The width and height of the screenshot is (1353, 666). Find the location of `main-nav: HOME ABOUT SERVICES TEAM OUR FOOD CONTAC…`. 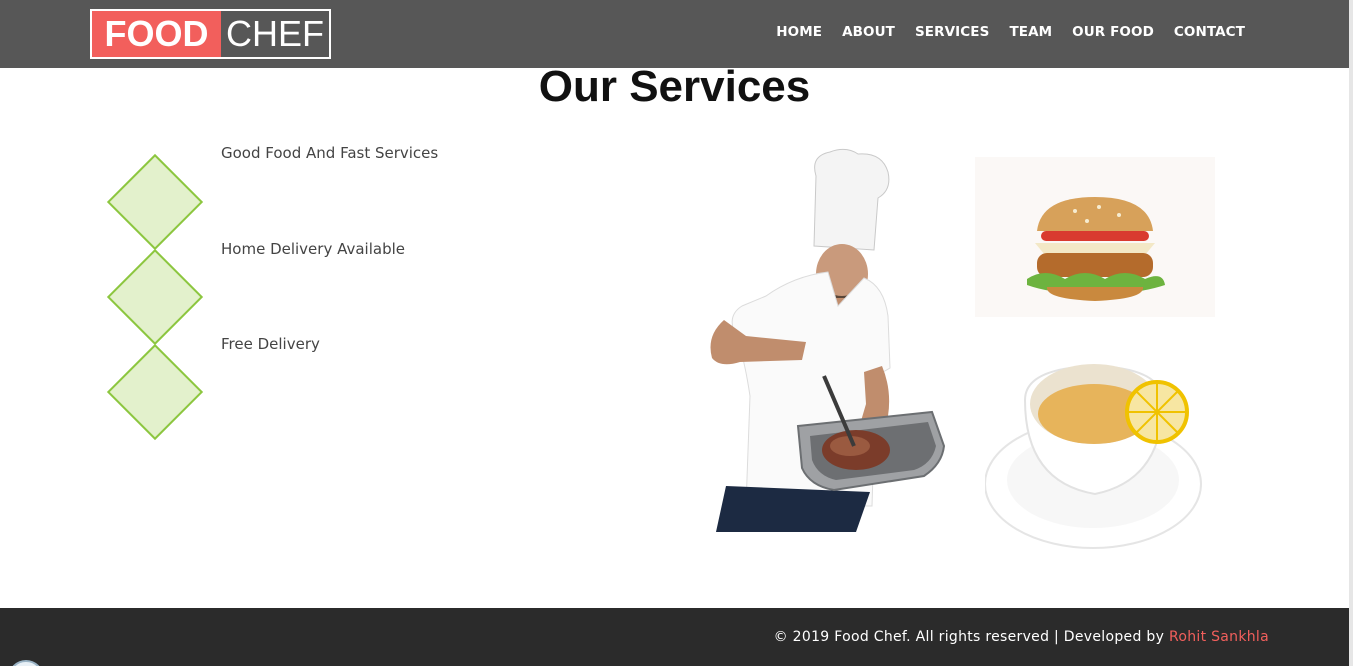

main-nav: HOME ABOUT SERVICES TEAM OUR FOOD CONTAC… is located at coordinates (1010, 32).